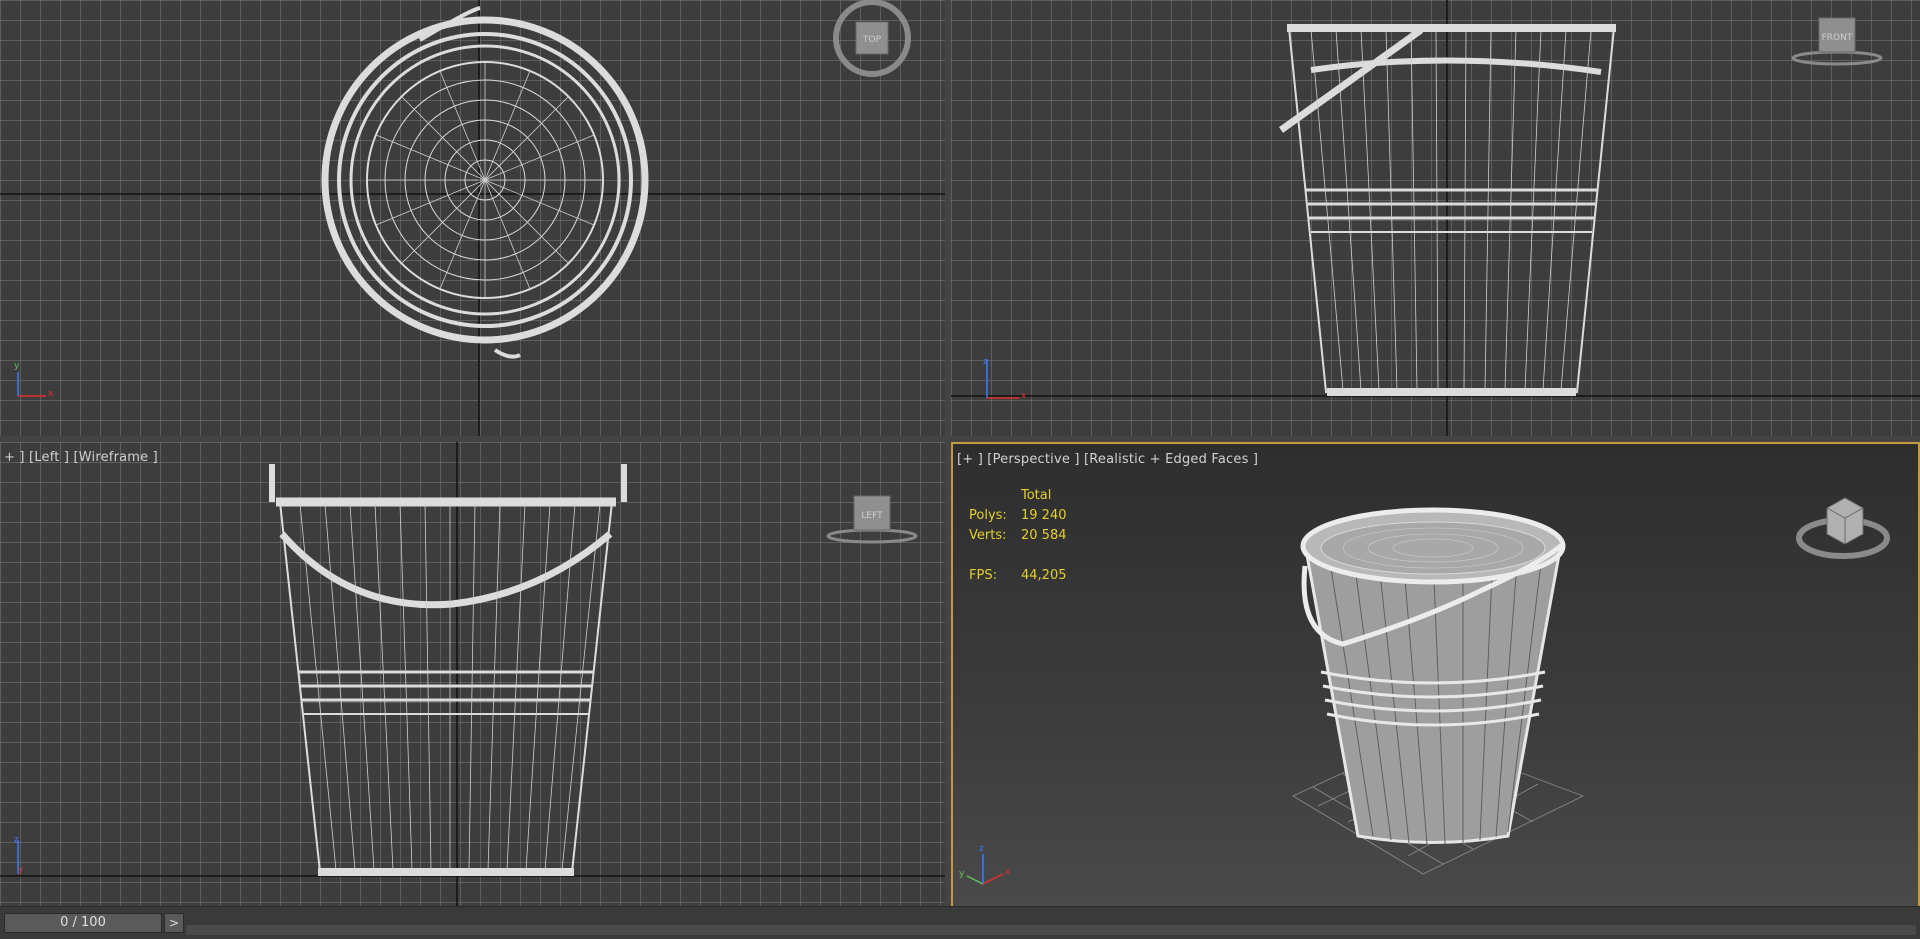 Image resolution: width=1920 pixels, height=939 pixels. I want to click on next-frame-button: >, so click(174, 923).